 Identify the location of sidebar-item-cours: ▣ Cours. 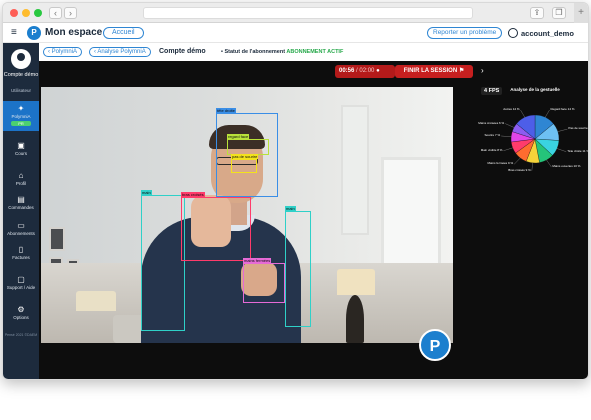
(21, 148).